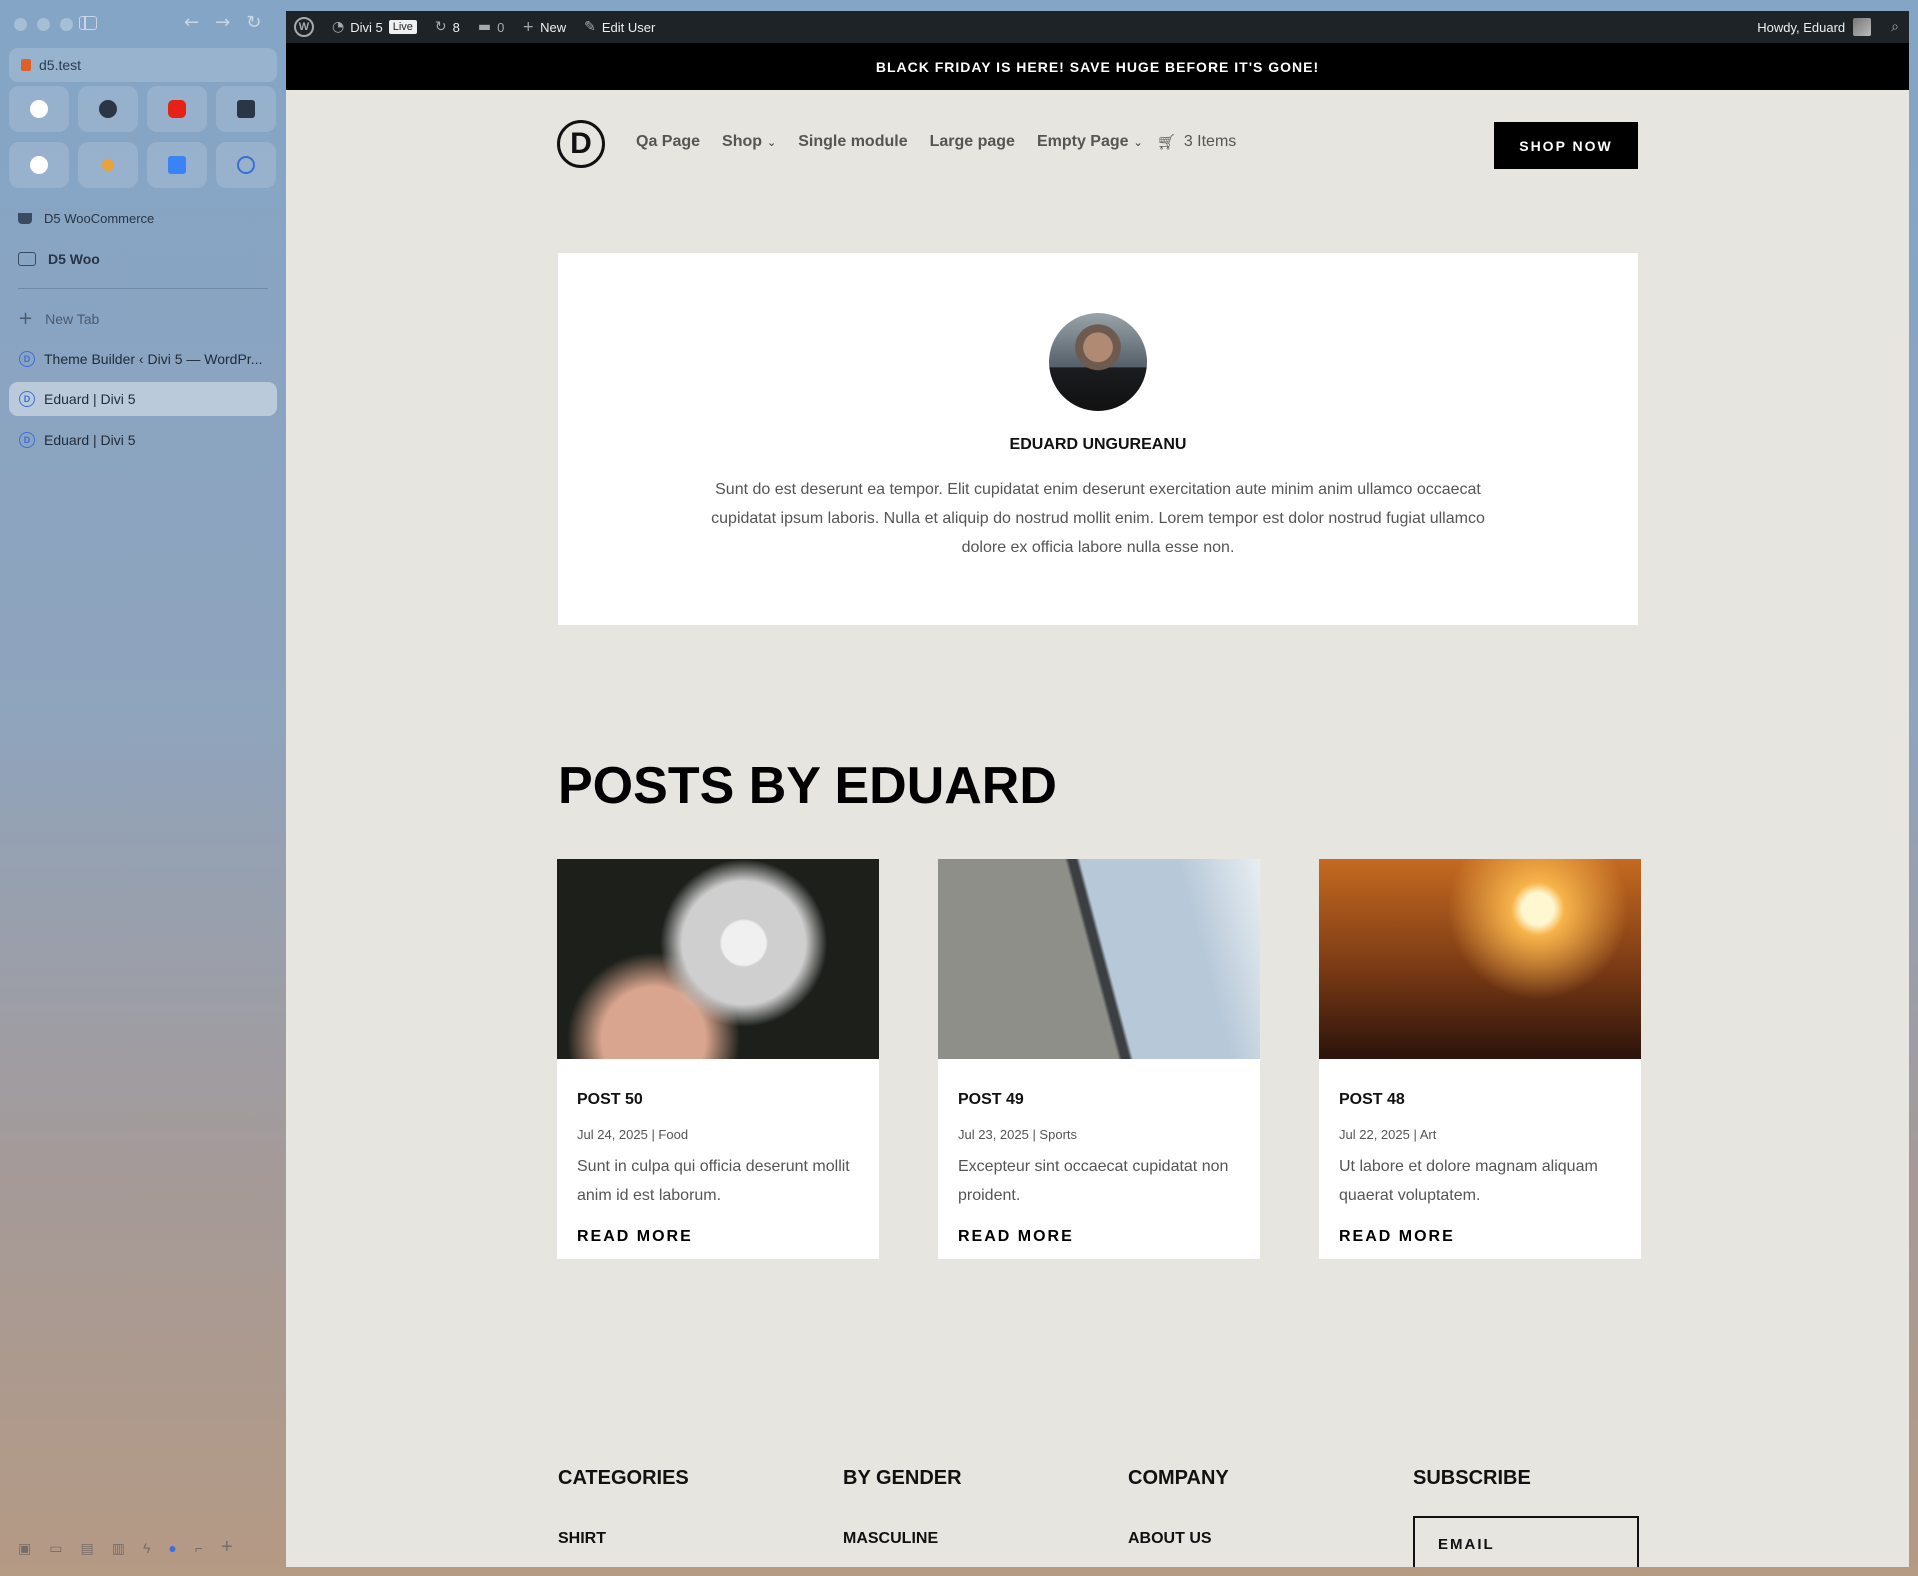 The image size is (1918, 1576). What do you see at coordinates (1801, 27) in the screenshot?
I see `account-greeting: Howdy, Eduard` at bounding box center [1801, 27].